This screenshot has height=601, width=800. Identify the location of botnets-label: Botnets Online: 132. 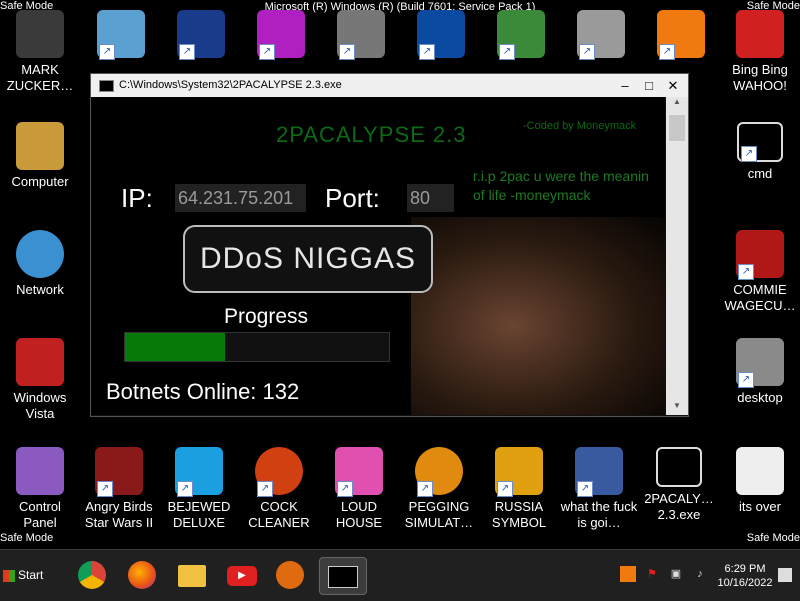
(203, 391).